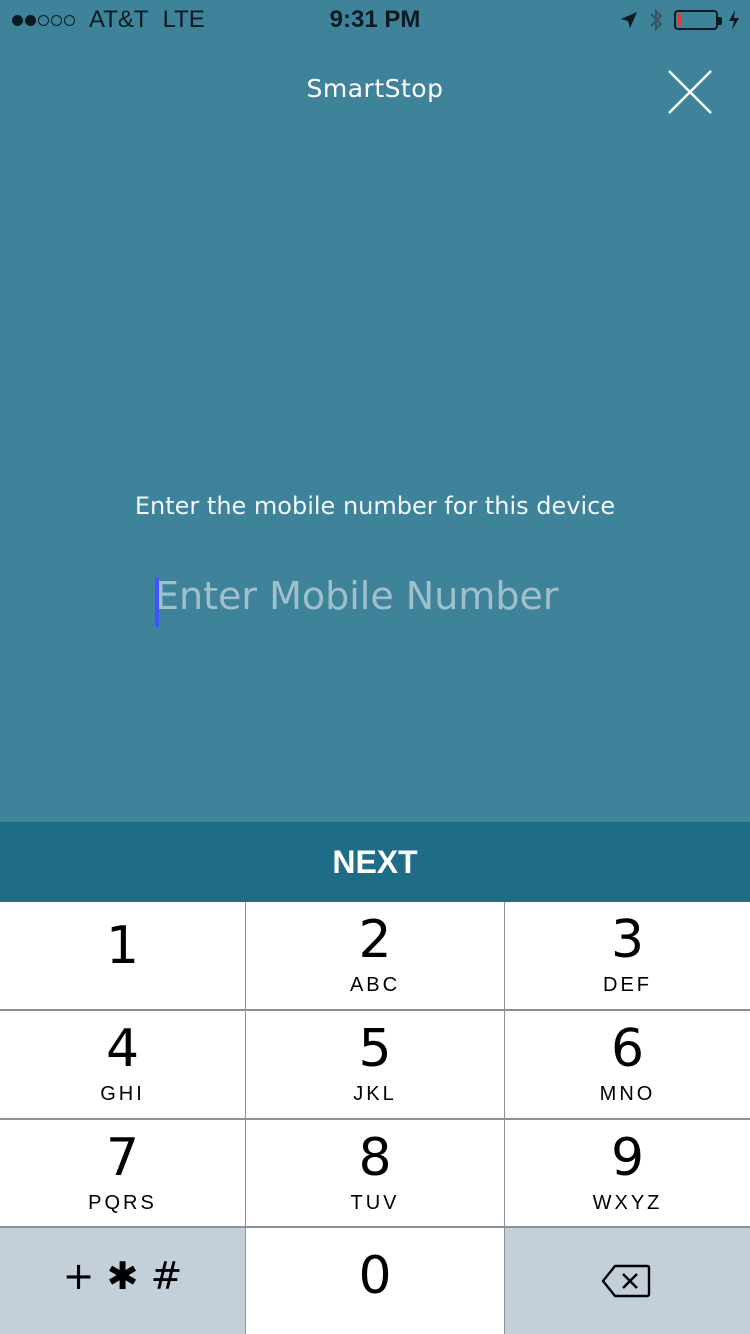 This screenshot has width=750, height=1334. I want to click on status-bar: AT&T LTE 9:31 PM, so click(375, 20).